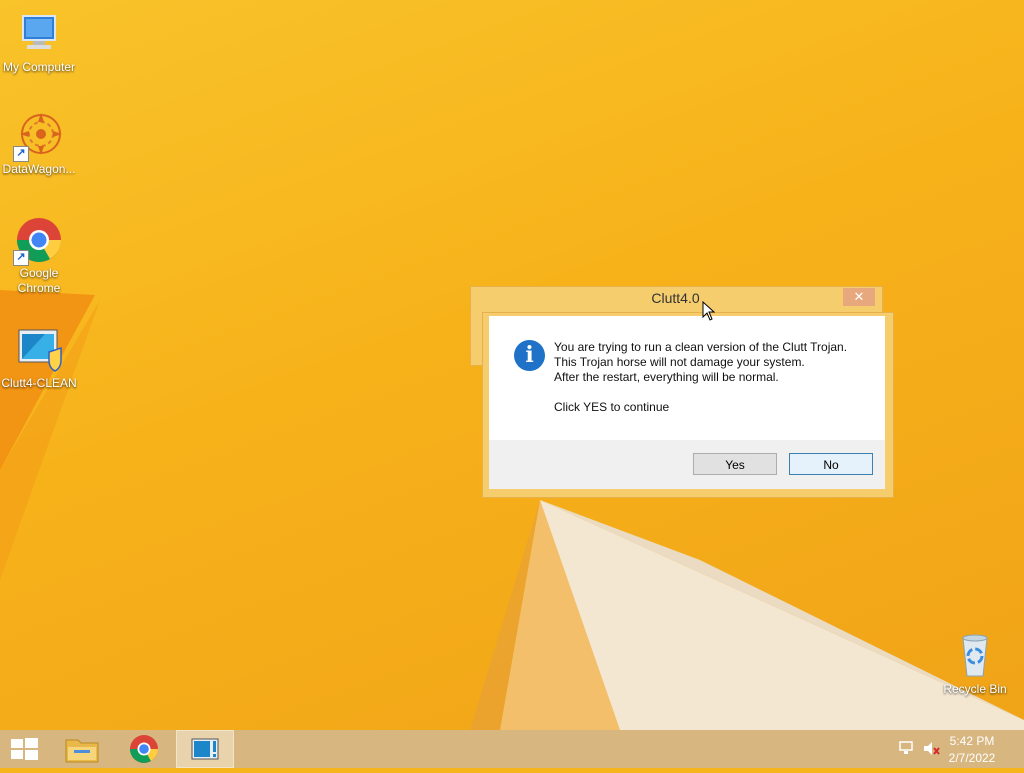  I want to click on dialog-message-line: Click YES to continue, so click(612, 407).